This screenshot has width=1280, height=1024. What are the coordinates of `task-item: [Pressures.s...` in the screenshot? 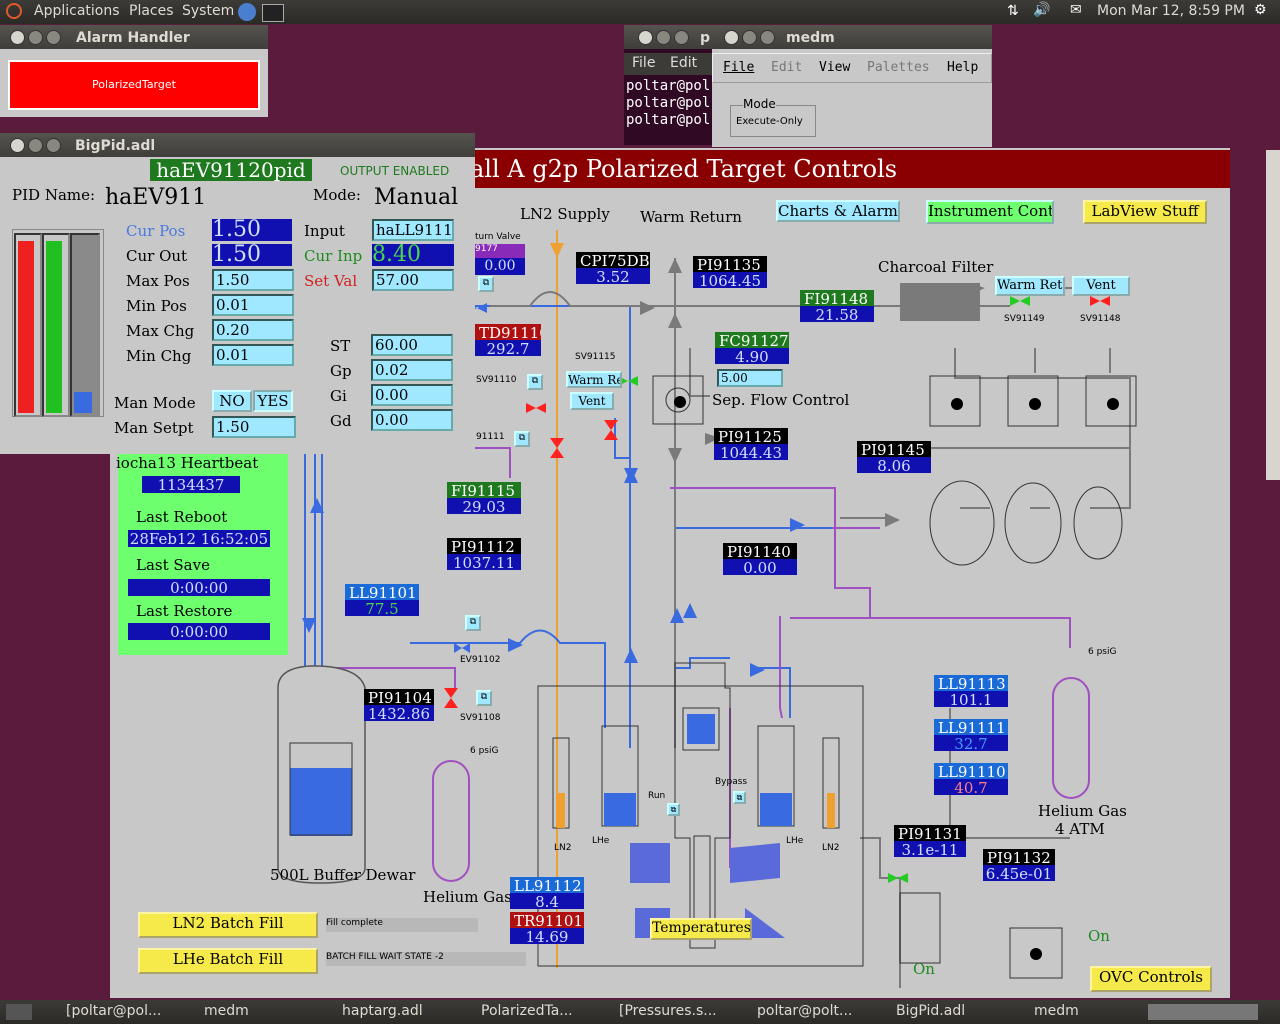 It's located at (668, 1011).